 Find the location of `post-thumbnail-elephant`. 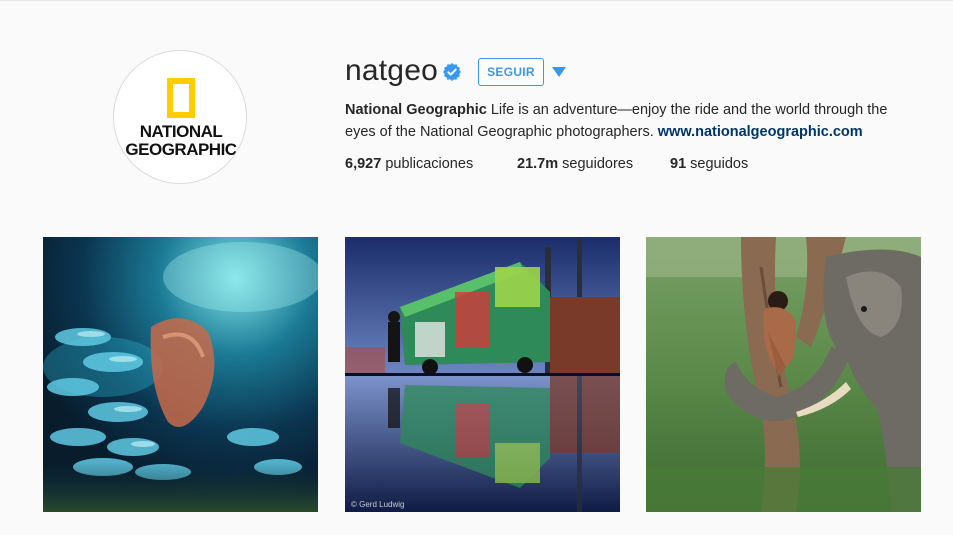

post-thumbnail-elephant is located at coordinates (783, 374).